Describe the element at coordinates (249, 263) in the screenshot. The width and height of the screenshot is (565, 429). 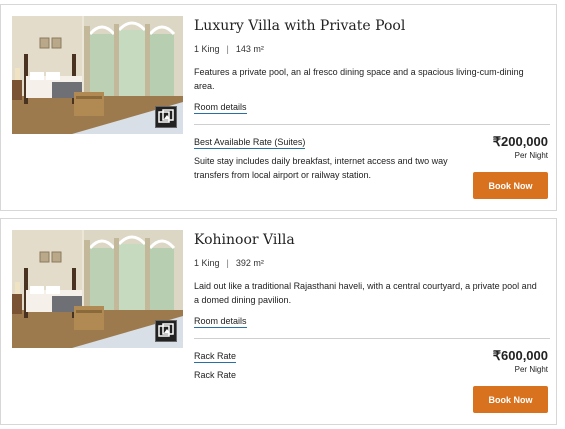
I see `room-size: 392 m²` at that location.